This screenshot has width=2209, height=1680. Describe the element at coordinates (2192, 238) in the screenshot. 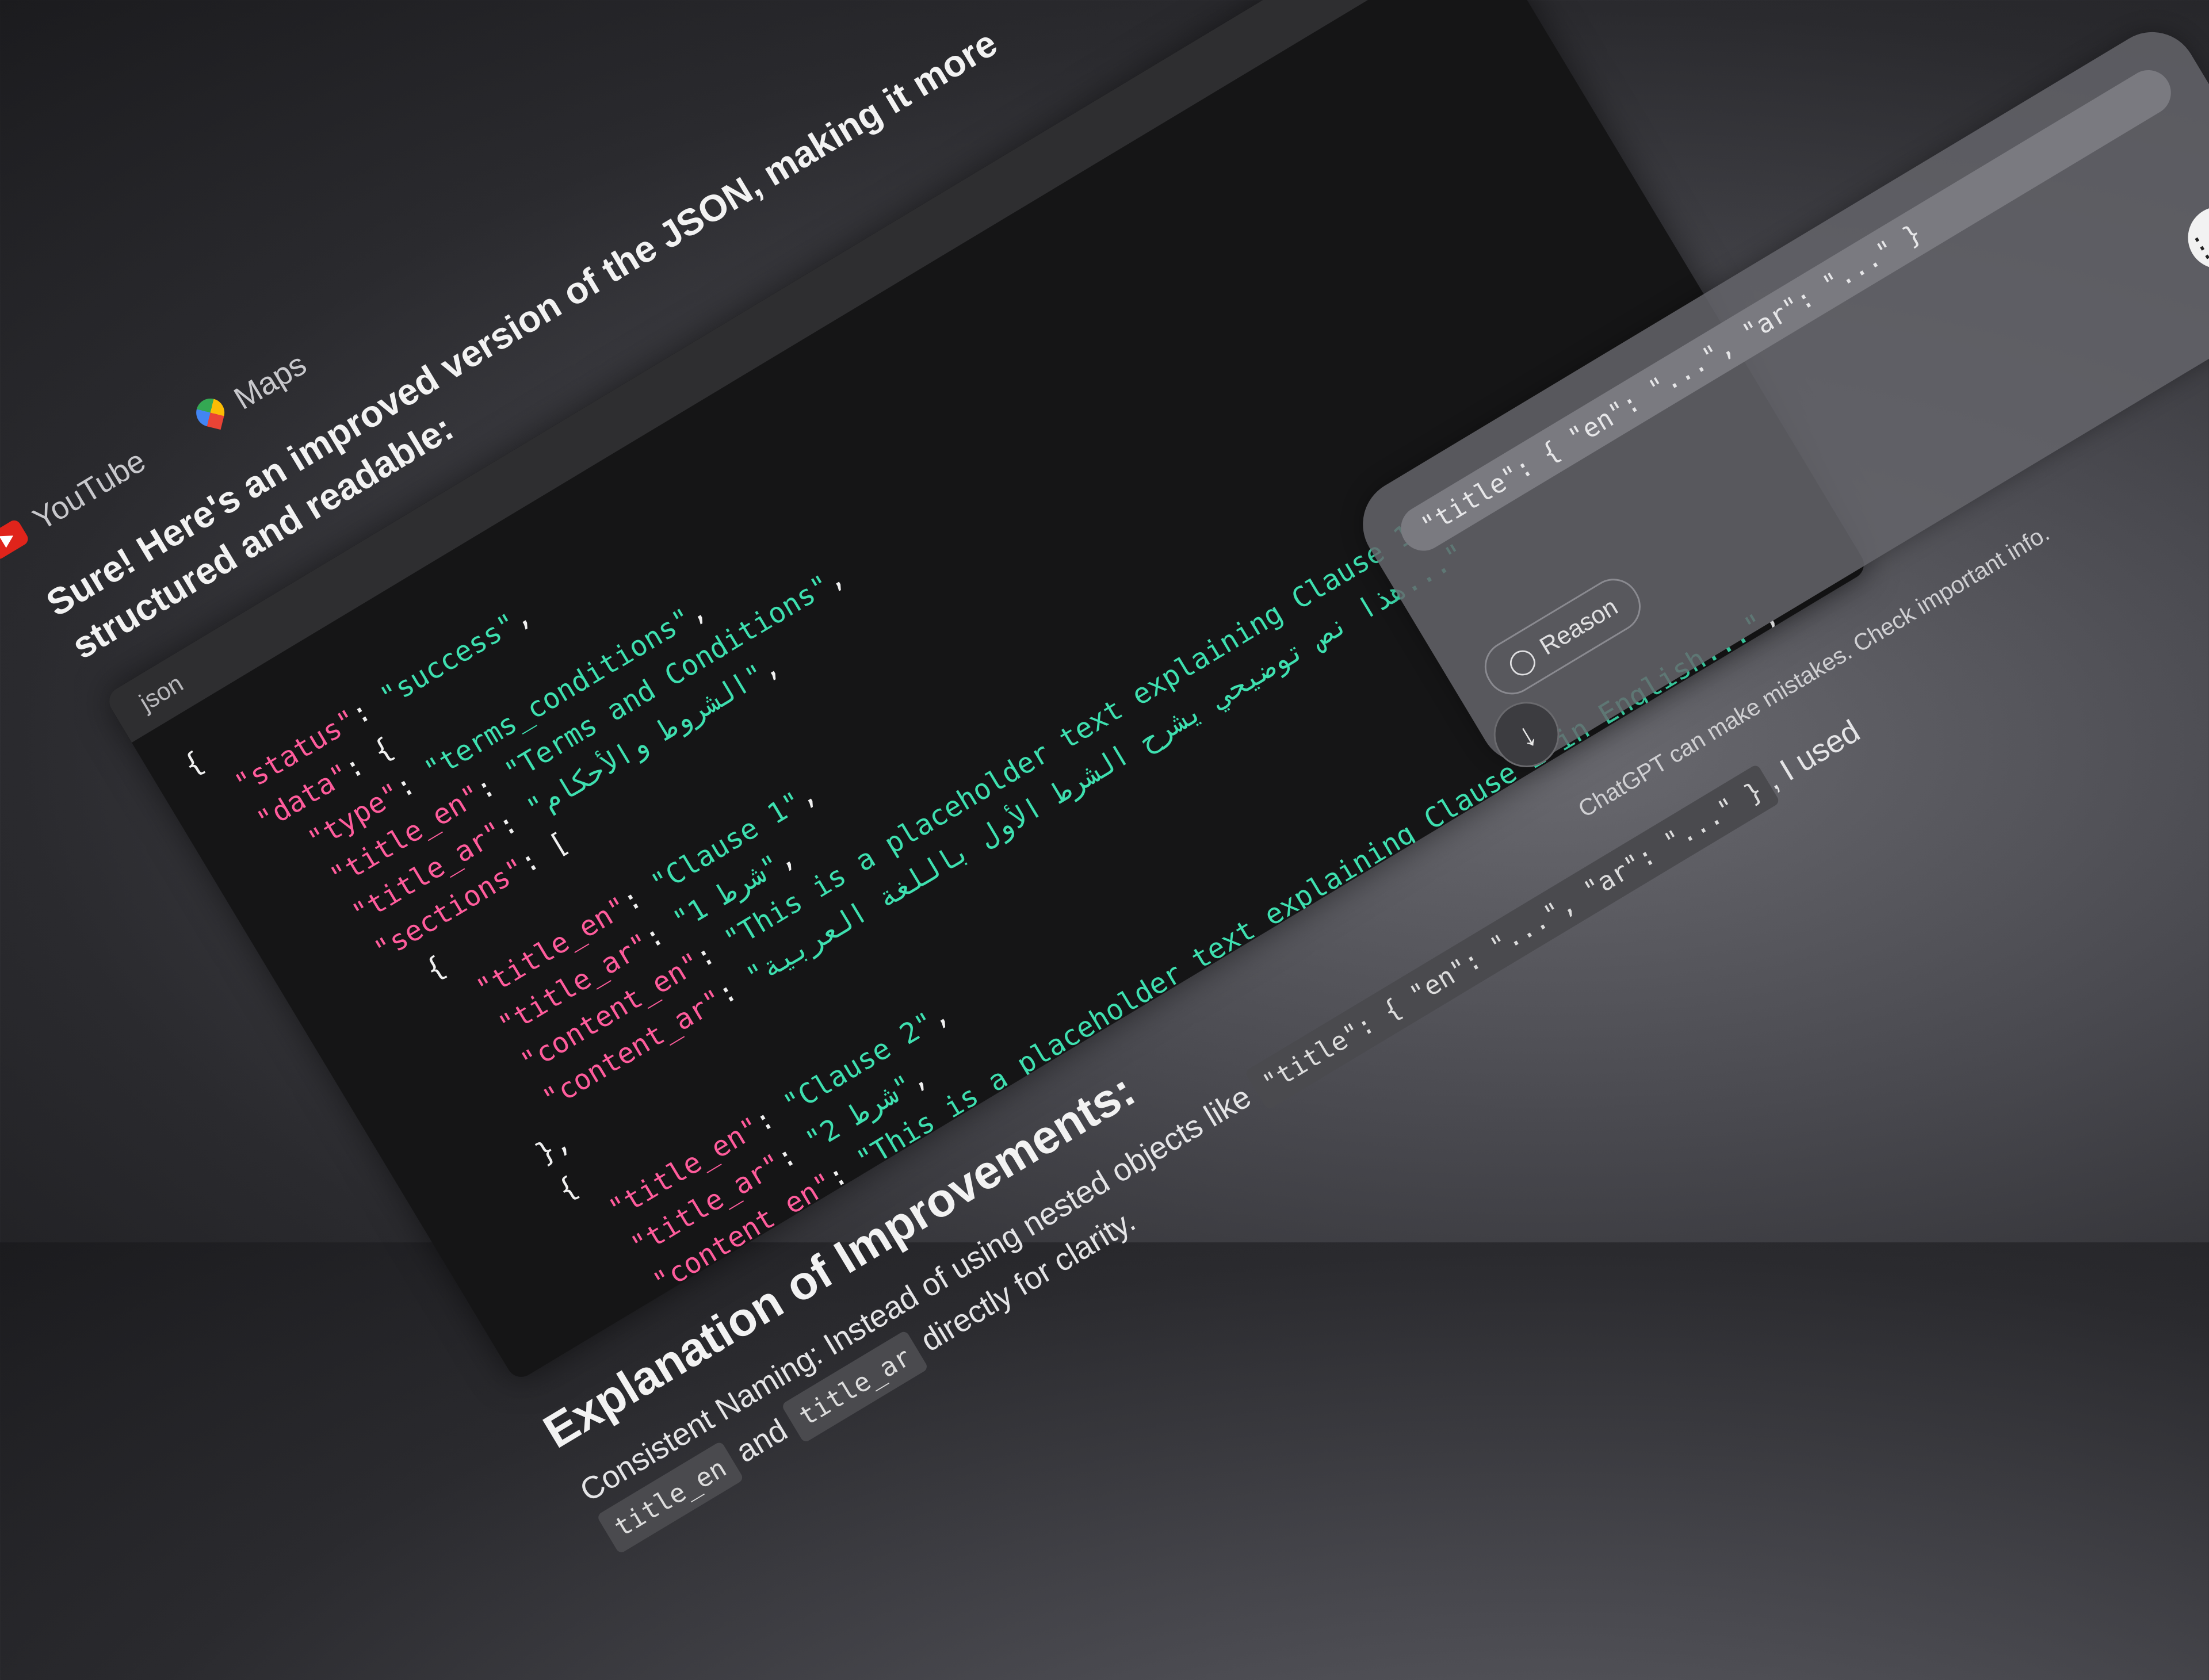

I see `voice-icon: ⋮•⋮` at that location.